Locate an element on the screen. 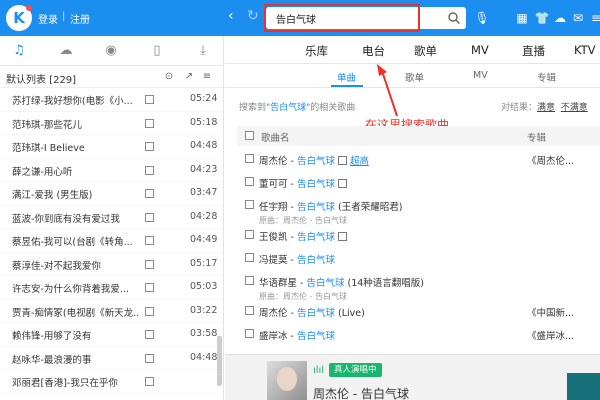  locate-icon: ⊙ is located at coordinates (169, 77).